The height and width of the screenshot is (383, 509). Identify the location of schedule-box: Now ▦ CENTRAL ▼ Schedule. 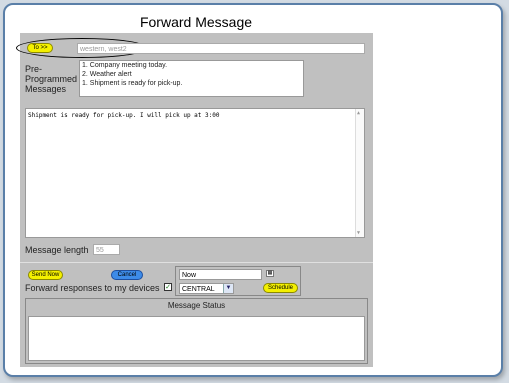
(238, 281).